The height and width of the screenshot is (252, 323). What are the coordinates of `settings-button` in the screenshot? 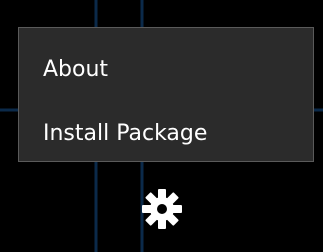 It's located at (162, 211).